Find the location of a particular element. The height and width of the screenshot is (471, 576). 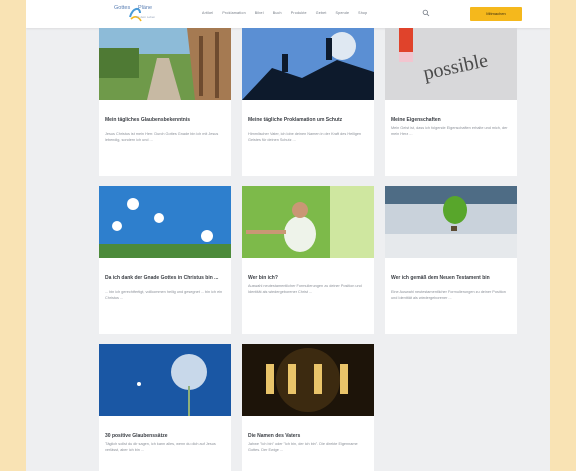

menu-item-proklamation: Proklamation is located at coordinates (233, 13).